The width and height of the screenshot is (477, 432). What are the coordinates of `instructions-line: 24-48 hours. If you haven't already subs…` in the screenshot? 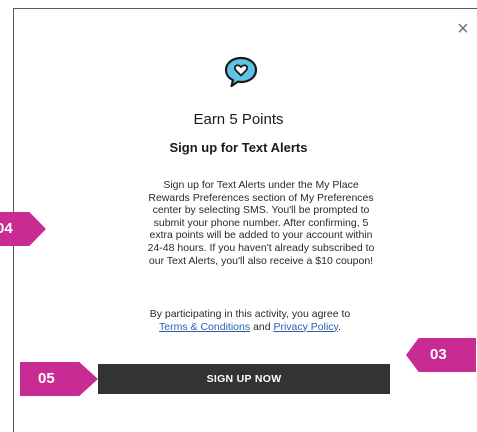 It's located at (261, 247).